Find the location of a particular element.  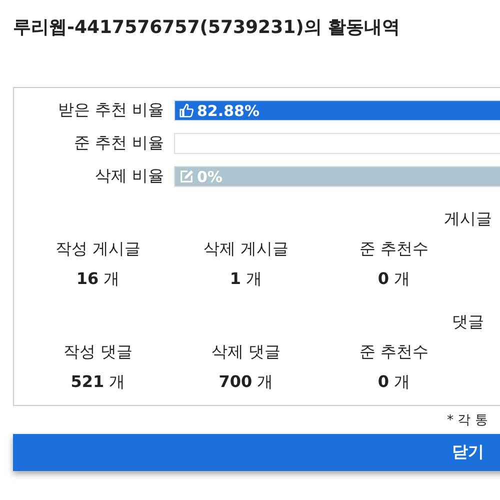

stat-label: 삭제 댓글 is located at coordinates (246, 352).